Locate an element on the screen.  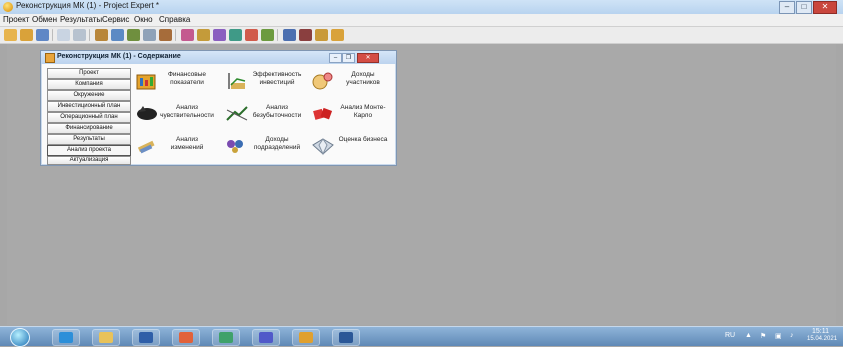
sensitivity-analysis-icon is located at coordinates (147, 113).